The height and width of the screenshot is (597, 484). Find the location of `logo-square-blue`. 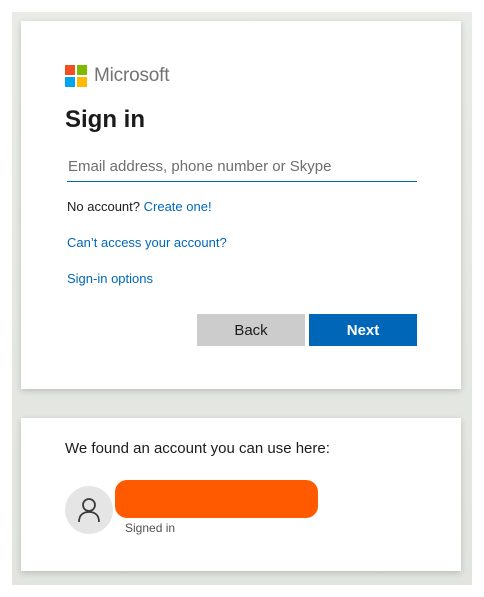

logo-square-blue is located at coordinates (70, 82).